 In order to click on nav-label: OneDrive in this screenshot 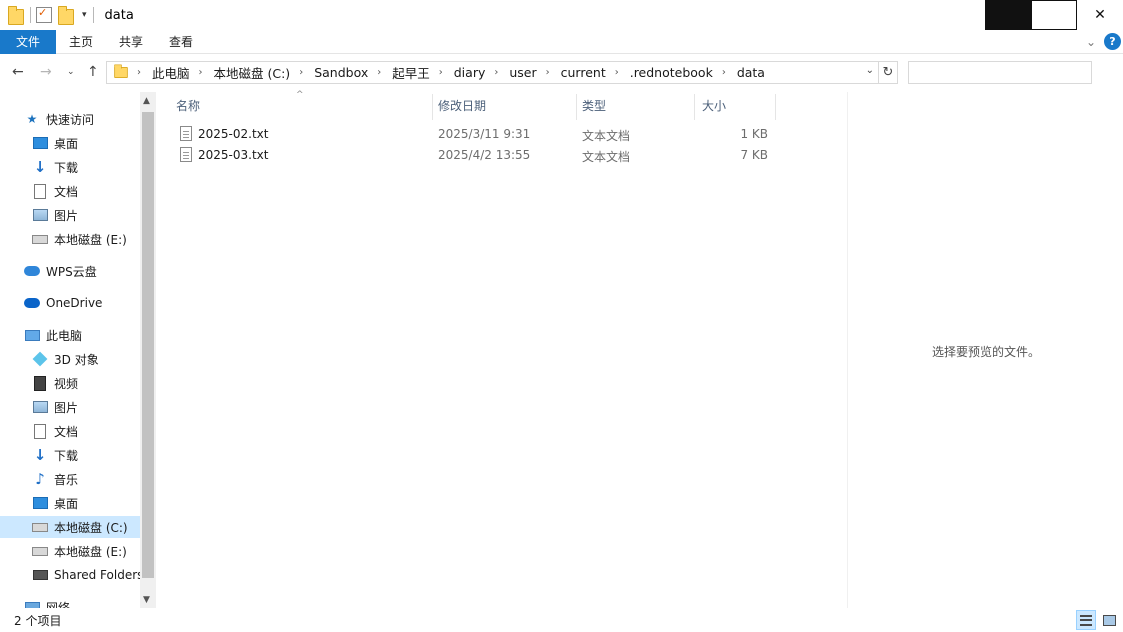, I will do `click(74, 303)`.